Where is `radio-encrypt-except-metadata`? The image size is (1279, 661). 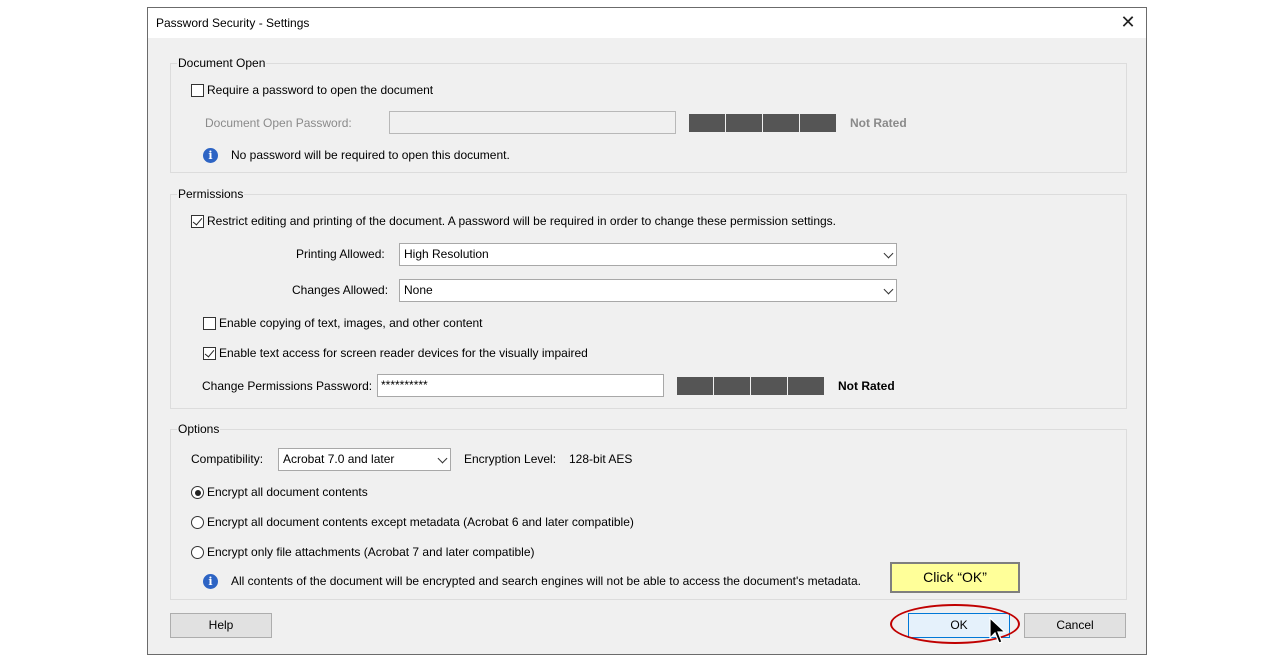 radio-encrypt-except-metadata is located at coordinates (197, 522).